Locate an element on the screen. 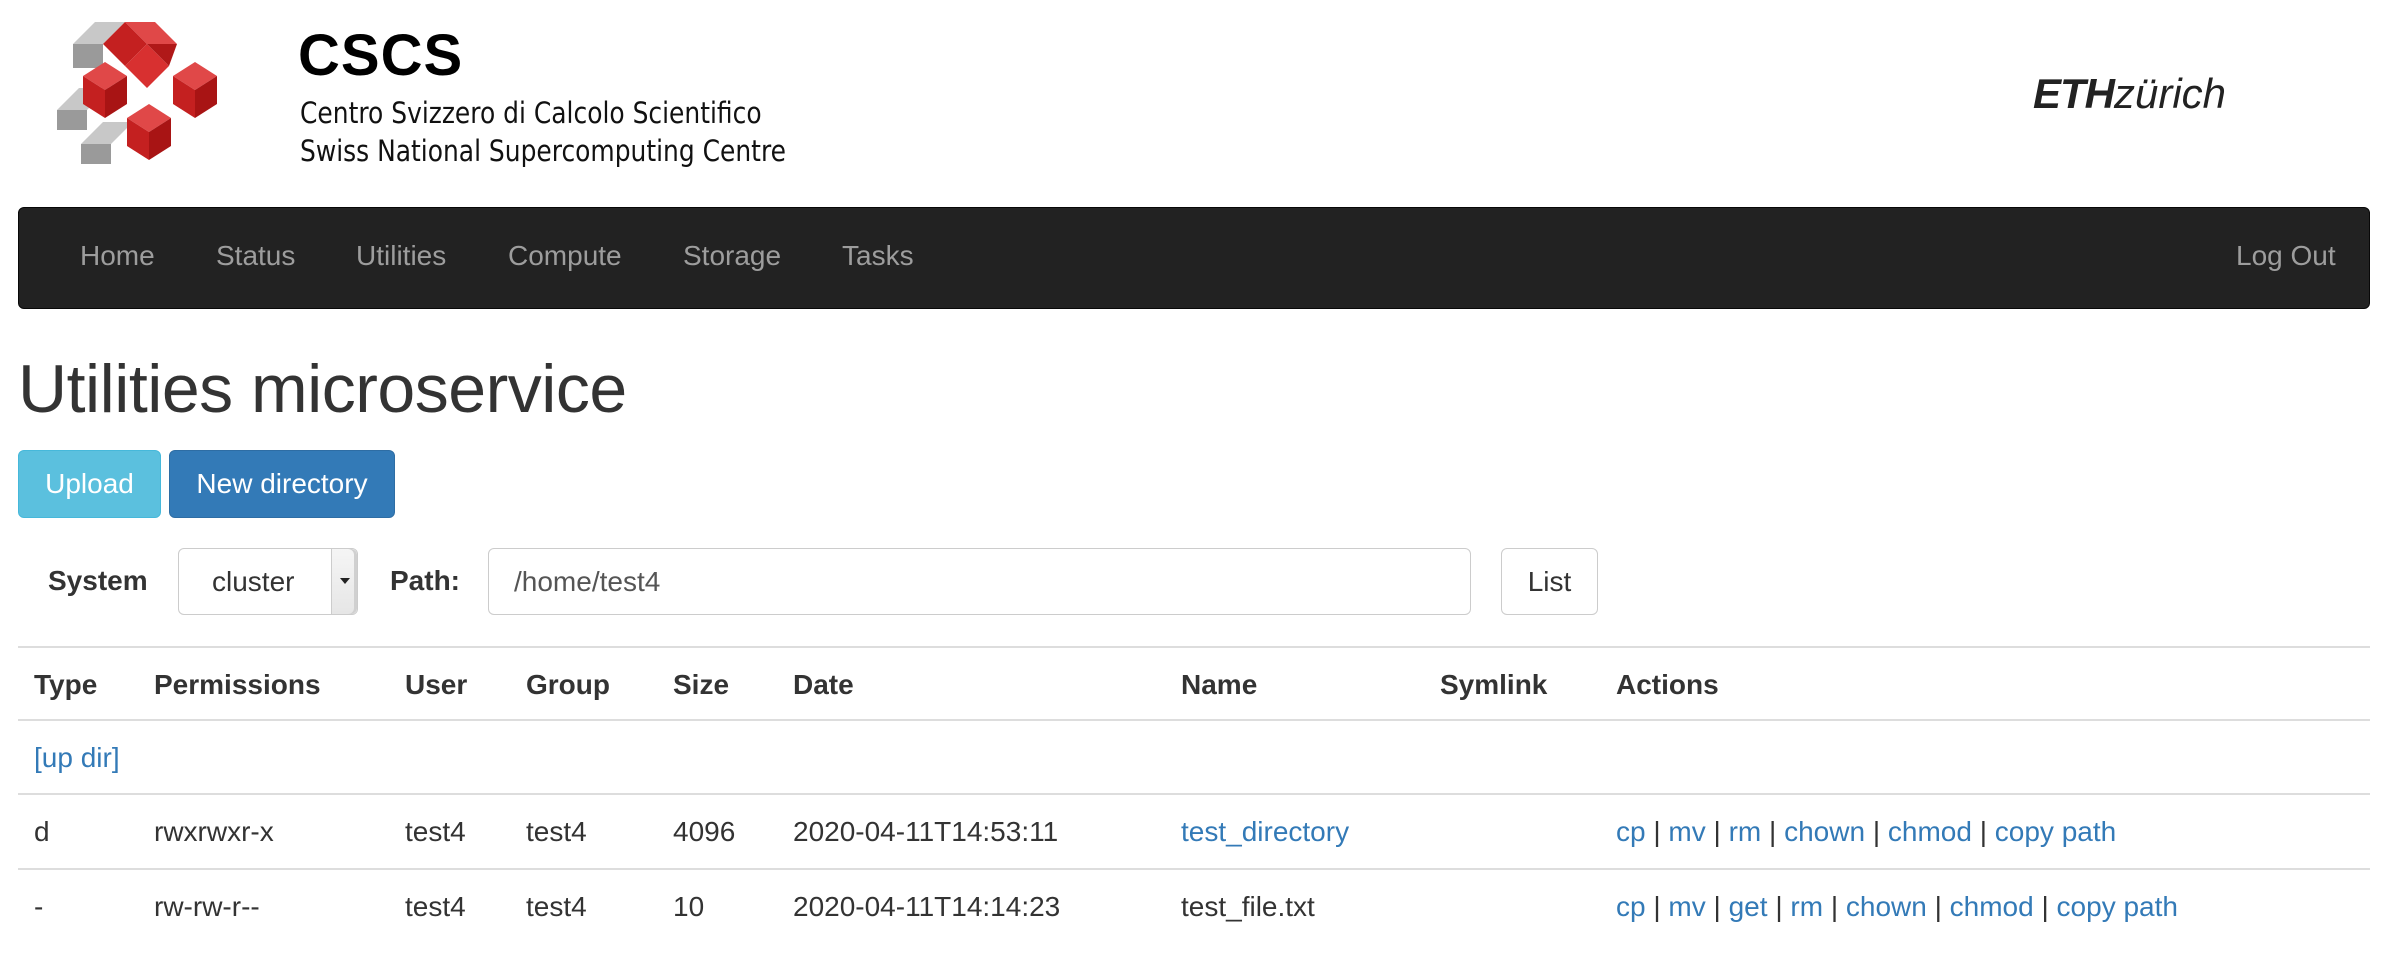 This screenshot has height=964, width=2382. new-directory-button: New directory is located at coordinates (282, 484).